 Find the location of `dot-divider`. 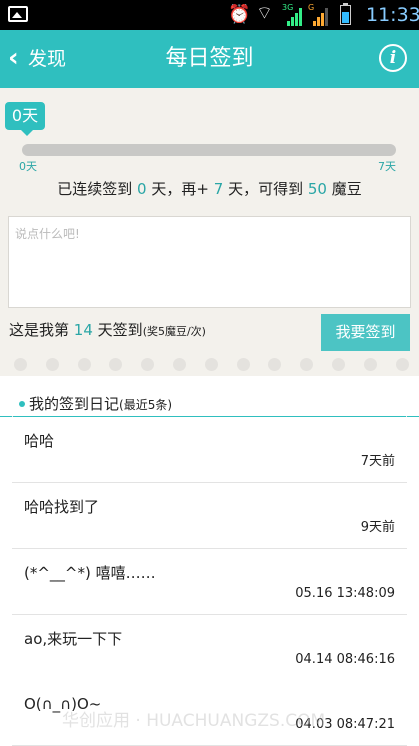

dot-divider is located at coordinates (209, 365).